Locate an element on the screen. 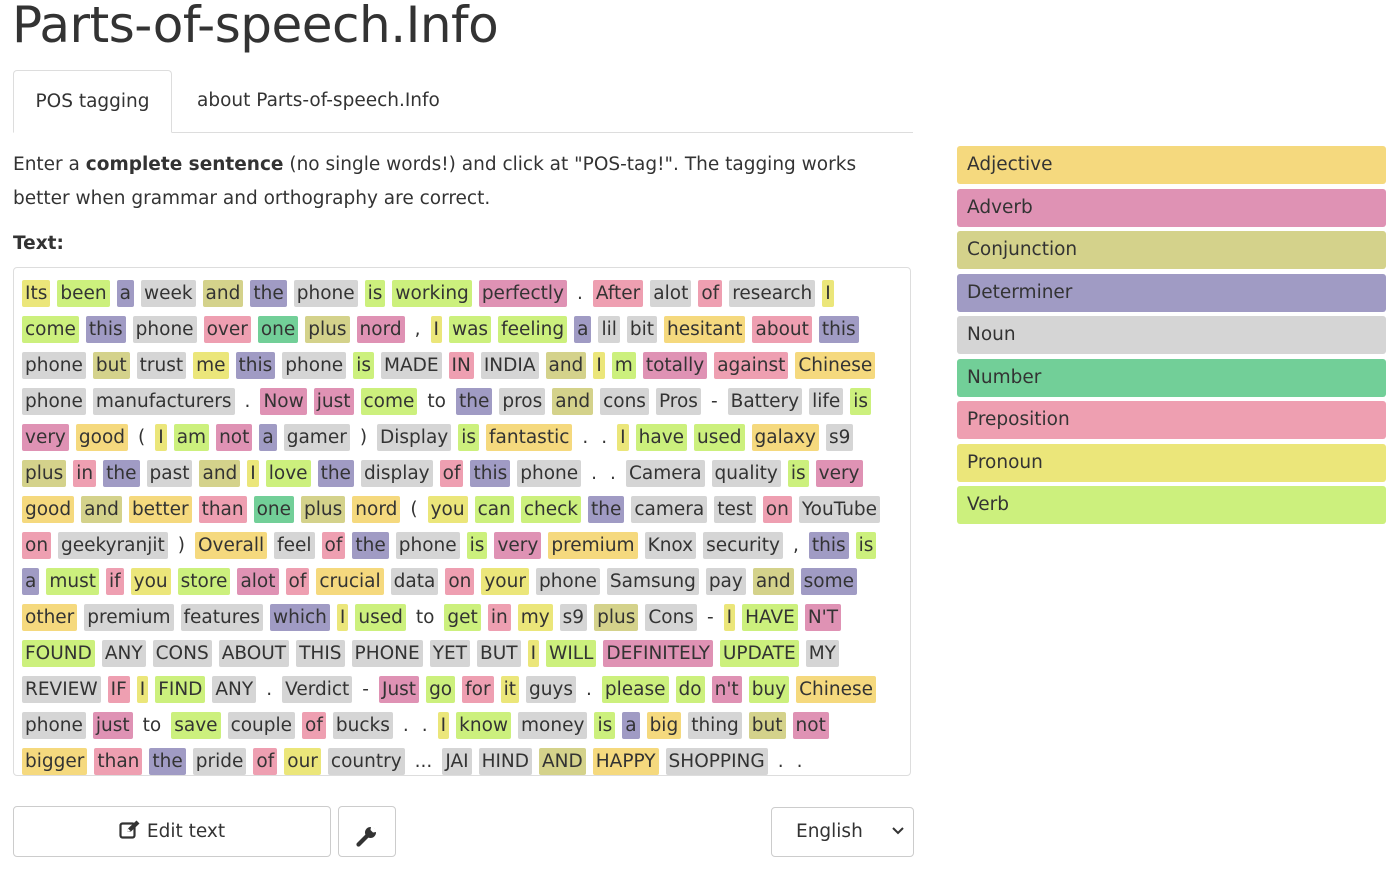  token: Cons is located at coordinates (671, 617).